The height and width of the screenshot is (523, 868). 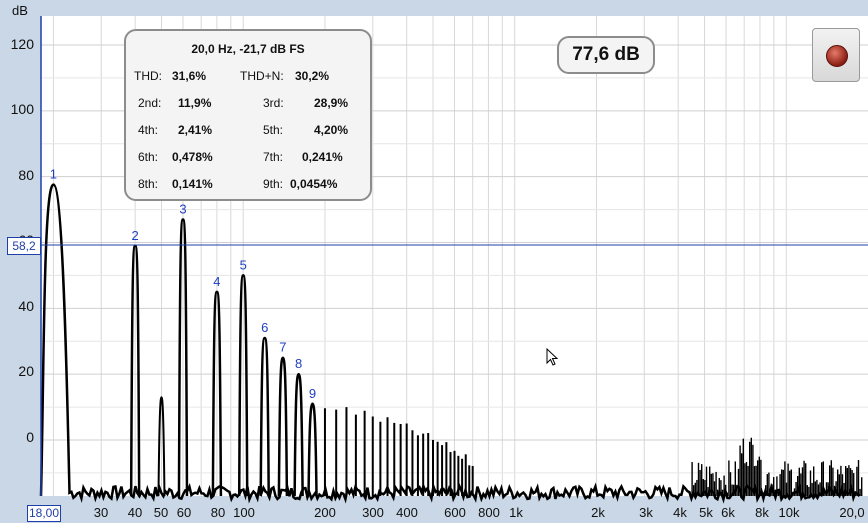 What do you see at coordinates (135, 235) in the screenshot?
I see `harmonic-label-2: 2` at bounding box center [135, 235].